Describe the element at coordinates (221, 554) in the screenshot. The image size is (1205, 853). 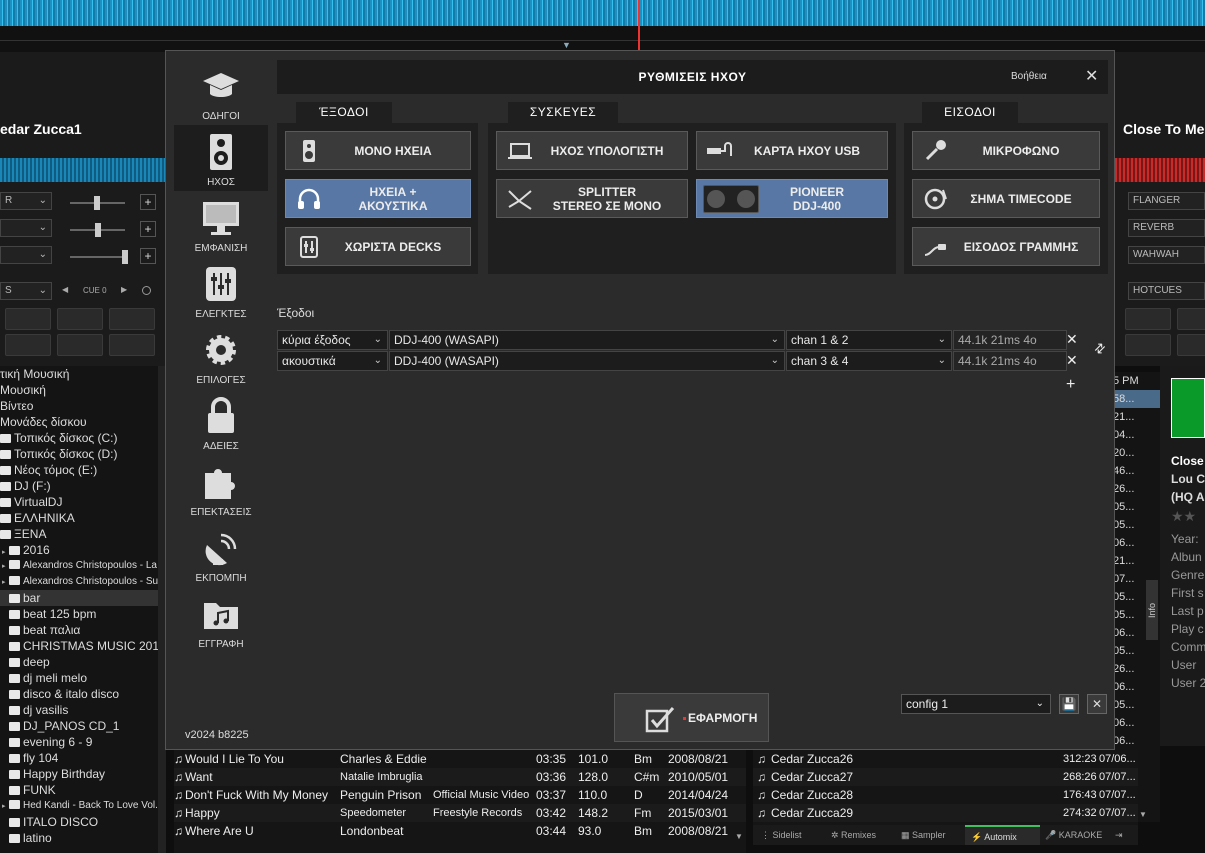
I see `nav-broadcast: ΕΚΠΟΜΠΗ` at that location.